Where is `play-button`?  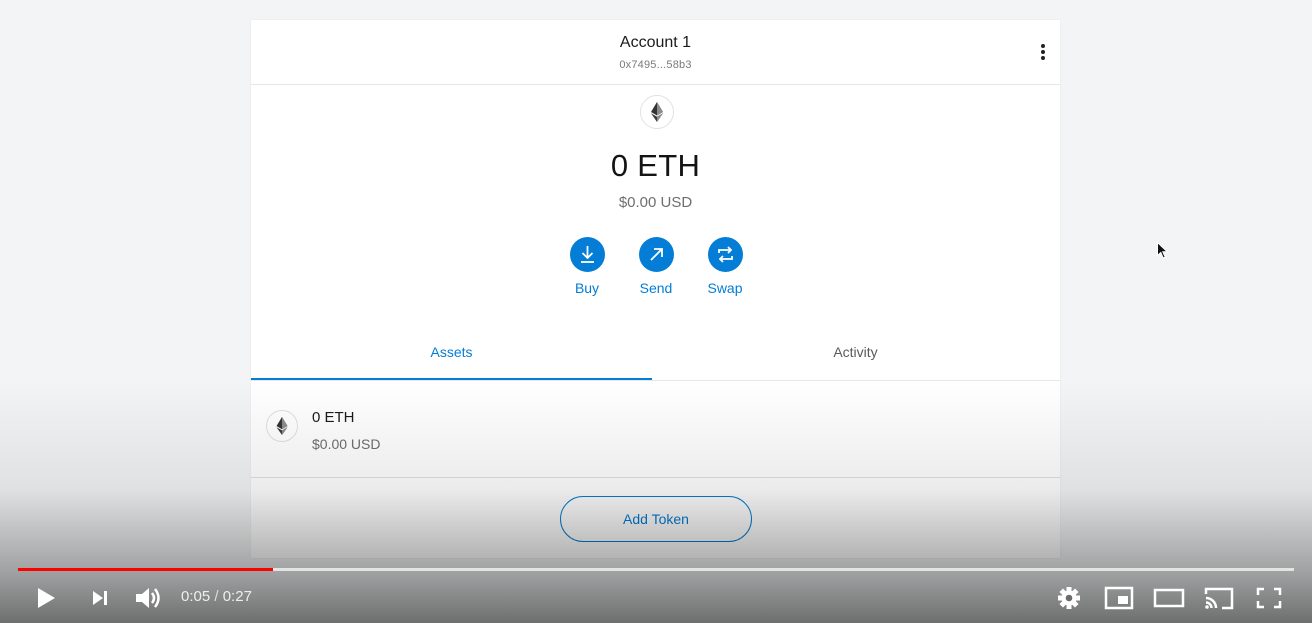 play-button is located at coordinates (46, 598).